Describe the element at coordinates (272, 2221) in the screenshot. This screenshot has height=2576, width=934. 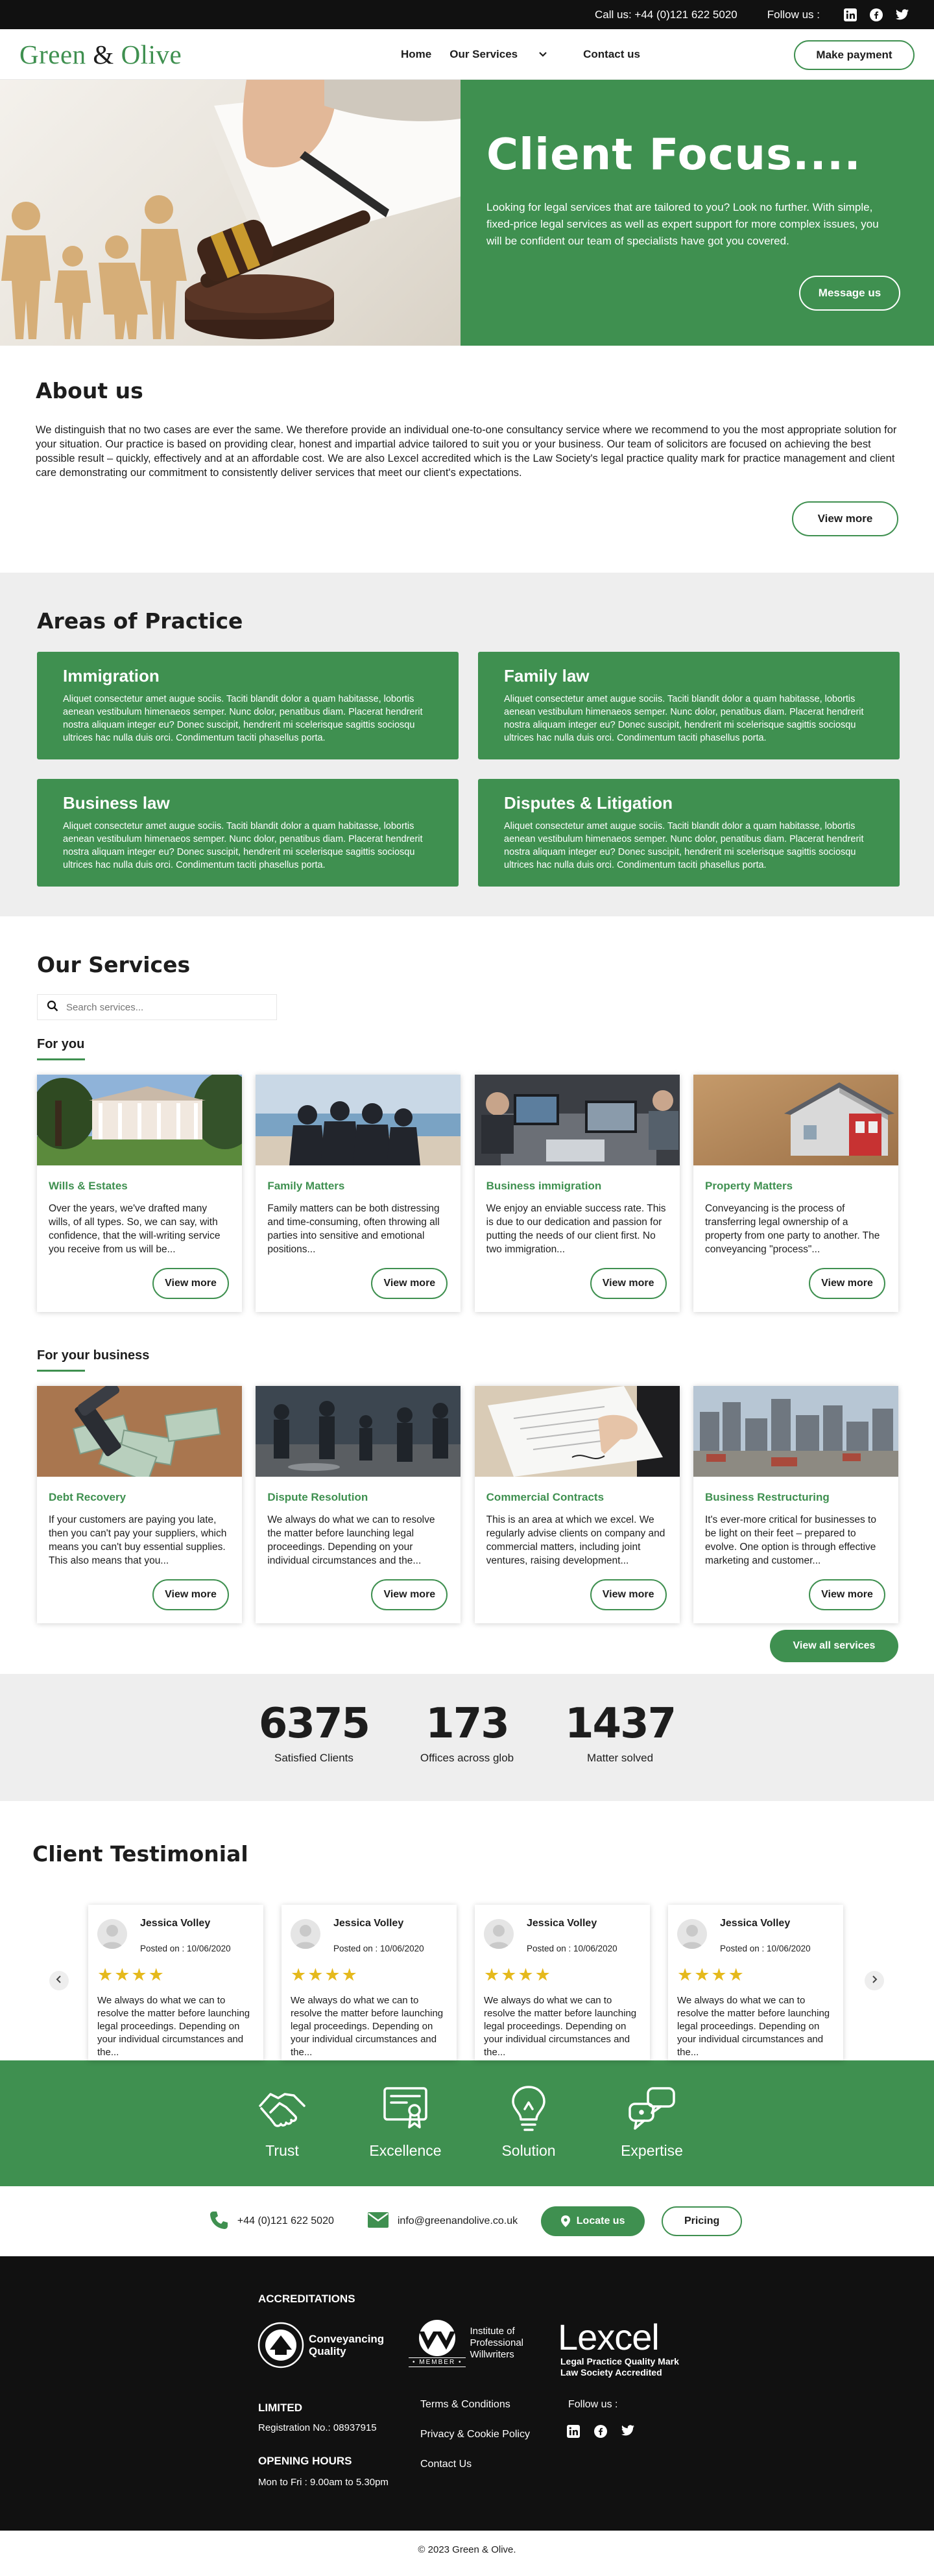
I see `contact-phone: +44 (0)121 622 5020` at that location.